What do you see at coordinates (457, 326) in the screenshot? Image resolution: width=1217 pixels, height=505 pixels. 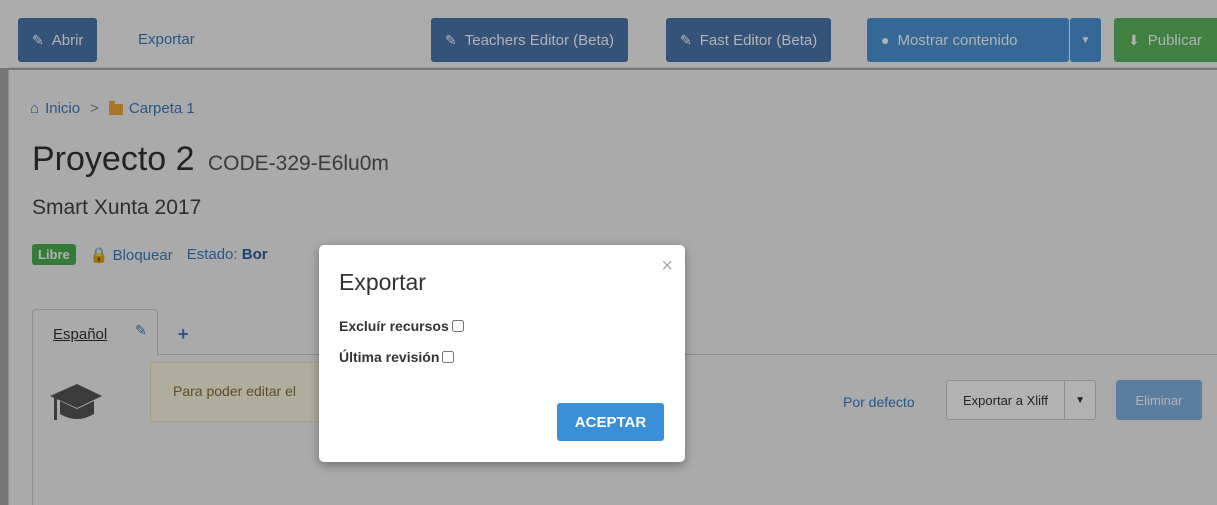 I see `excluir-recursos-checkbox` at bounding box center [457, 326].